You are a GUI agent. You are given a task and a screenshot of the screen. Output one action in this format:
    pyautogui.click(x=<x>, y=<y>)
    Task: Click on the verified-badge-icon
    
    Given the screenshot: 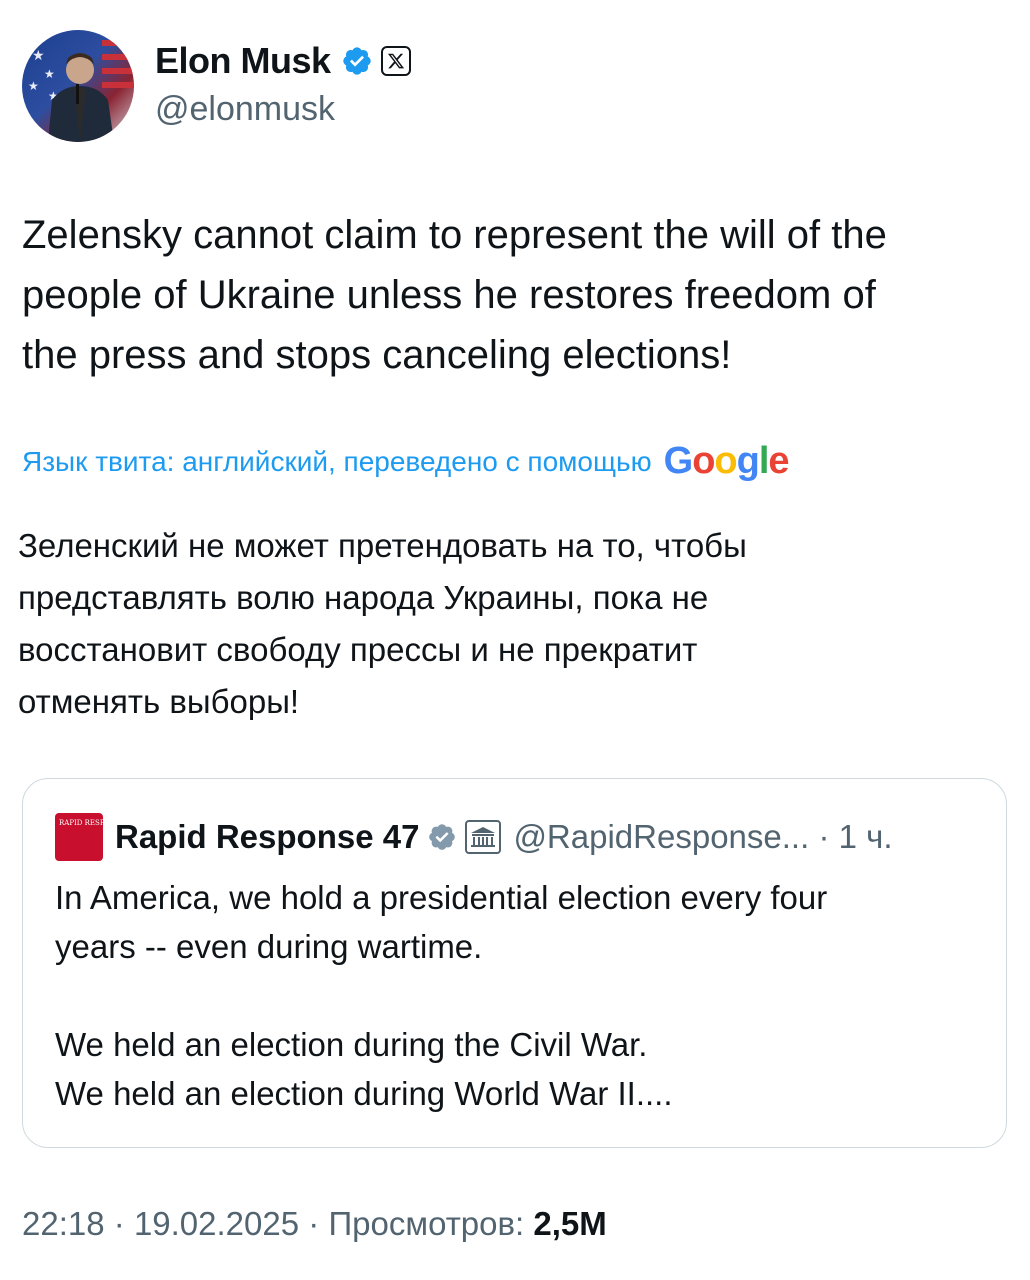 What is the action you would take?
    pyautogui.click(x=357, y=61)
    